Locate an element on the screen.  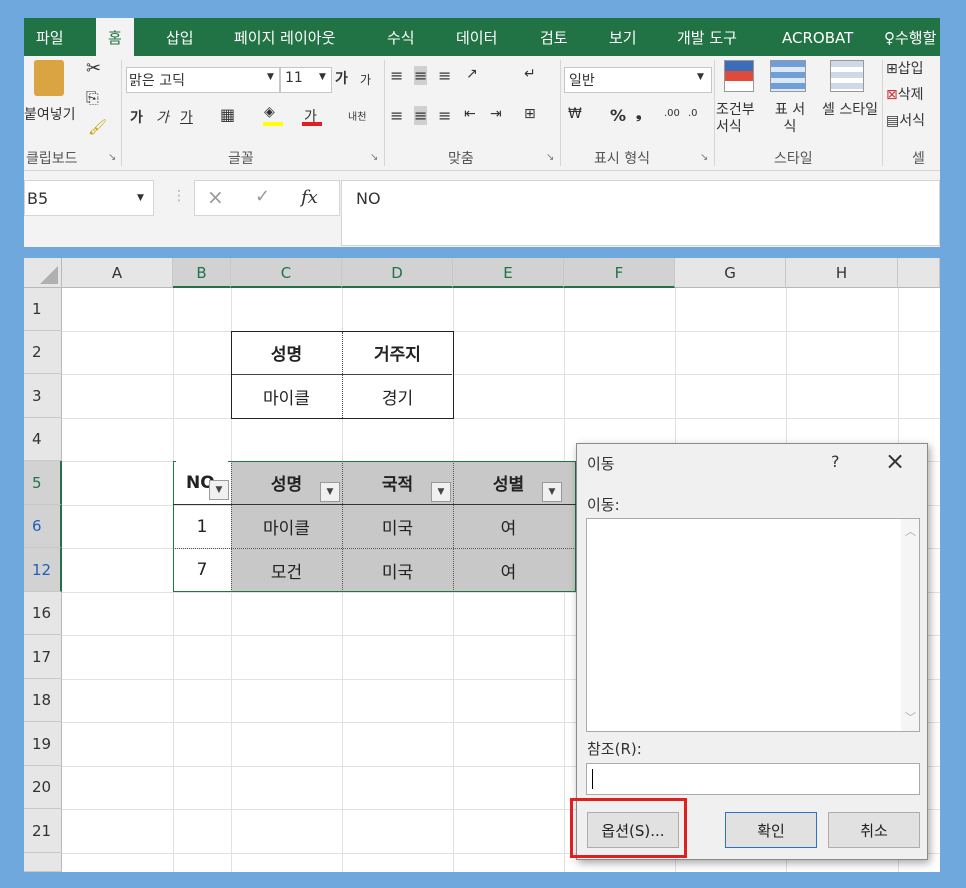
tab-view: 보기 is located at coordinates (623, 37).